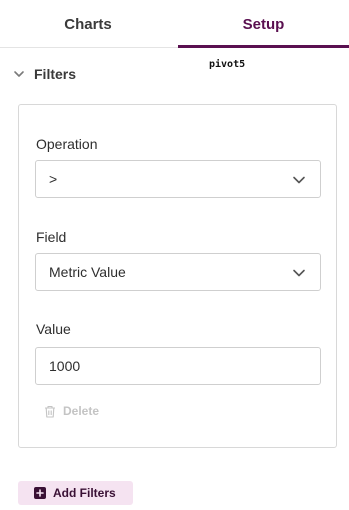 The width and height of the screenshot is (349, 510). What do you see at coordinates (87, 272) in the screenshot?
I see `field-value: Metric Value` at bounding box center [87, 272].